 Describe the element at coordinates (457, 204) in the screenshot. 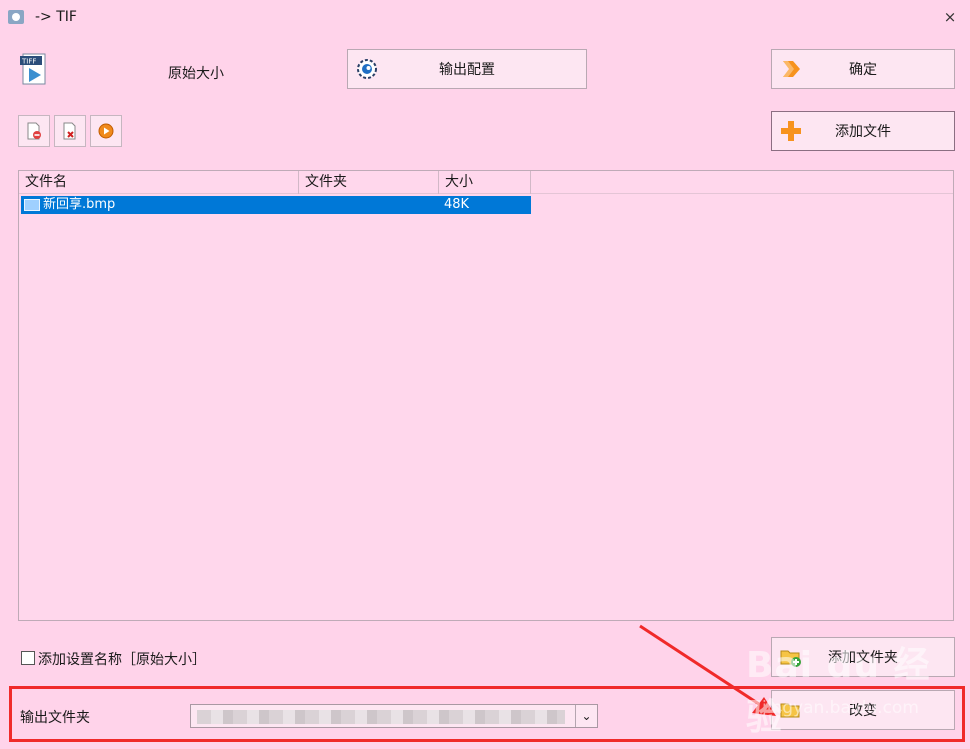

I see `cell-size: 48K` at that location.